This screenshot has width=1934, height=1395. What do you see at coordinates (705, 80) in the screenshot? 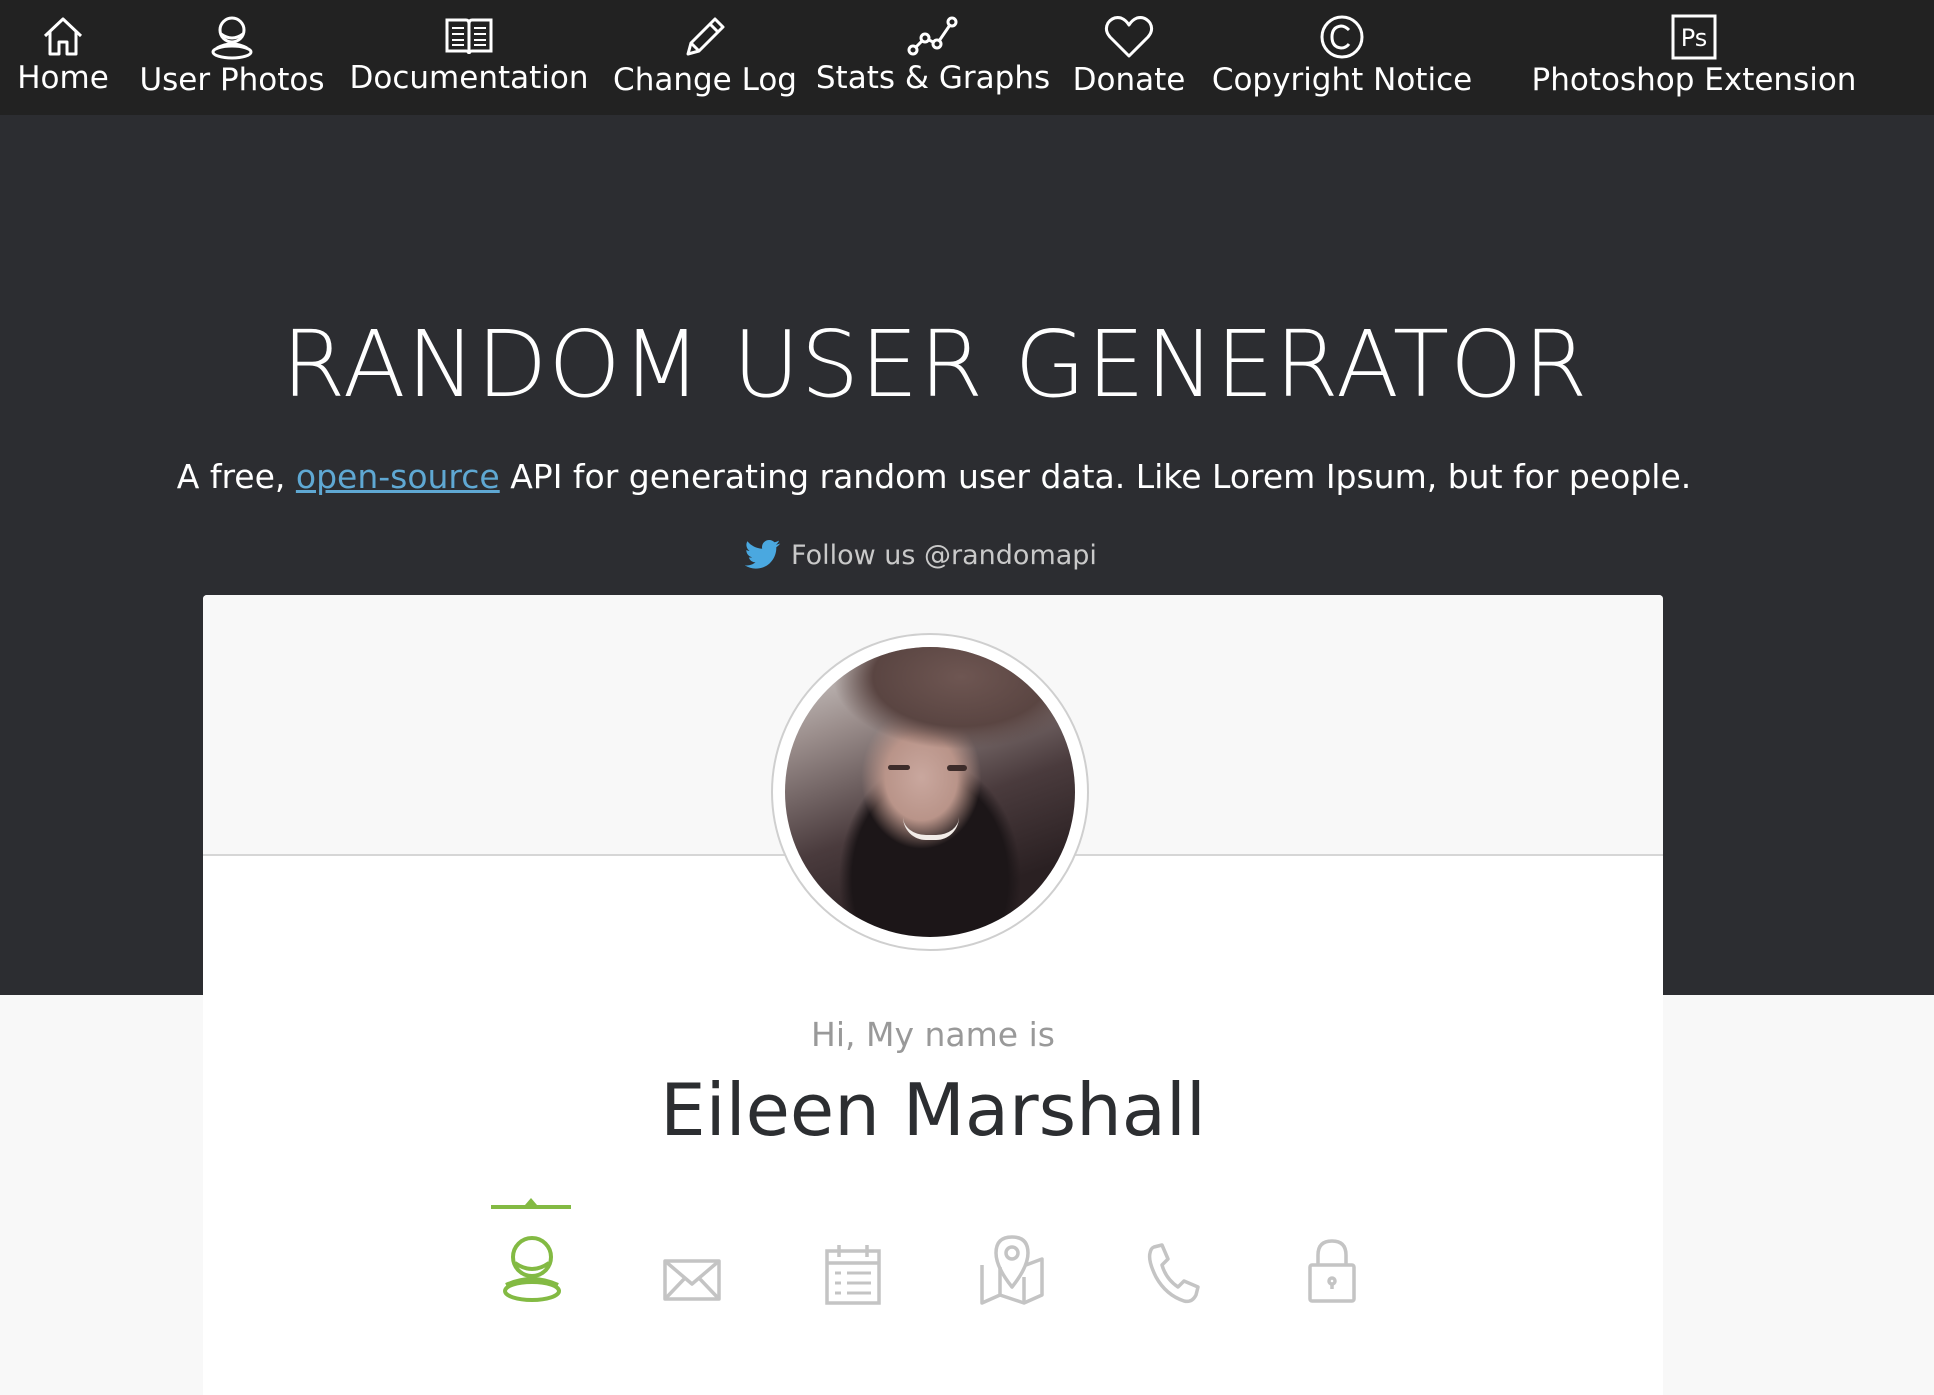
I see `nav-change-log-label: Change Log` at bounding box center [705, 80].